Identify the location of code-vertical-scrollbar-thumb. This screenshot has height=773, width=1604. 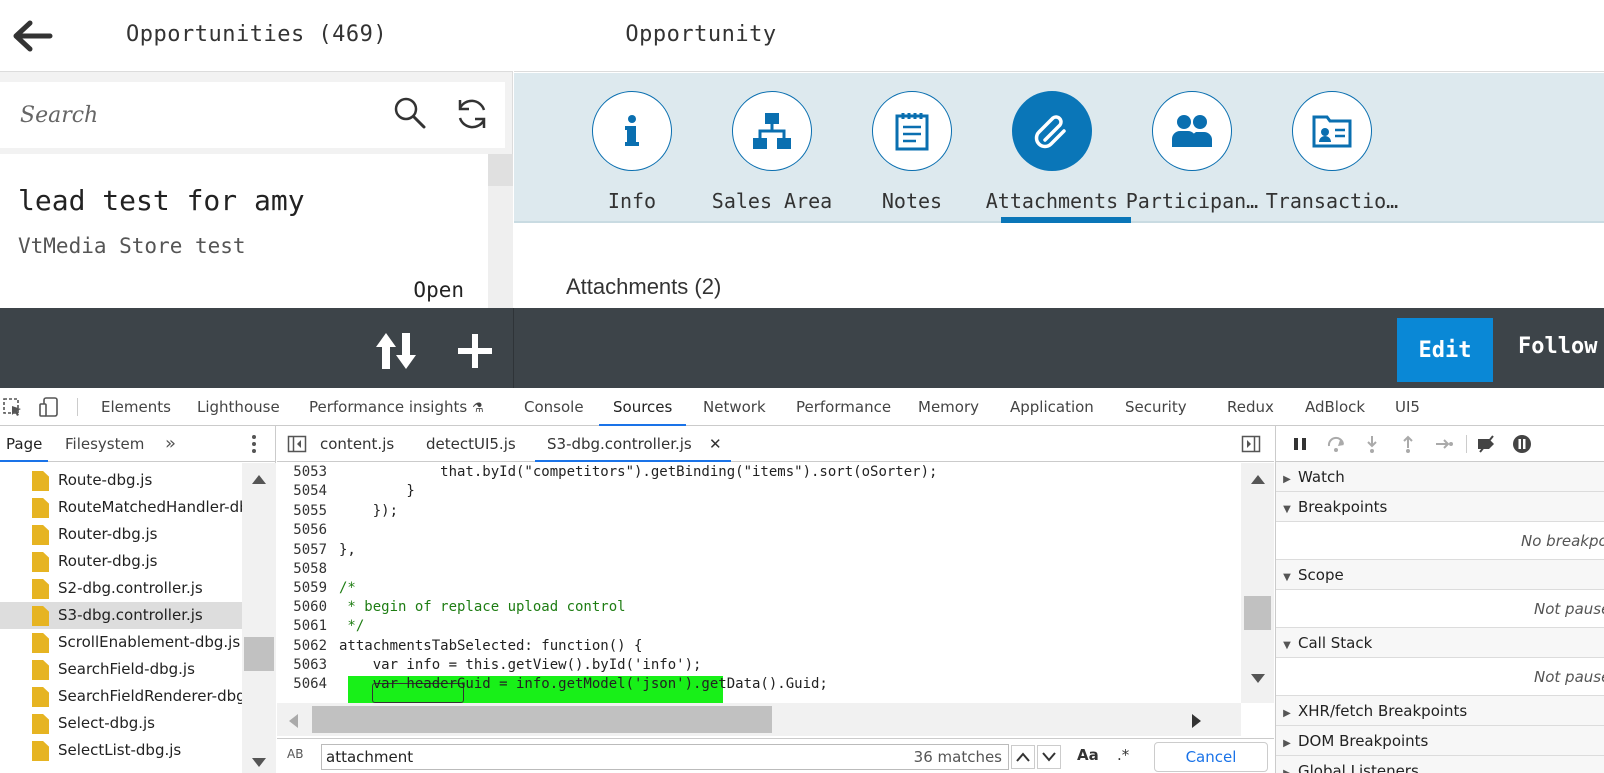
(1257, 613).